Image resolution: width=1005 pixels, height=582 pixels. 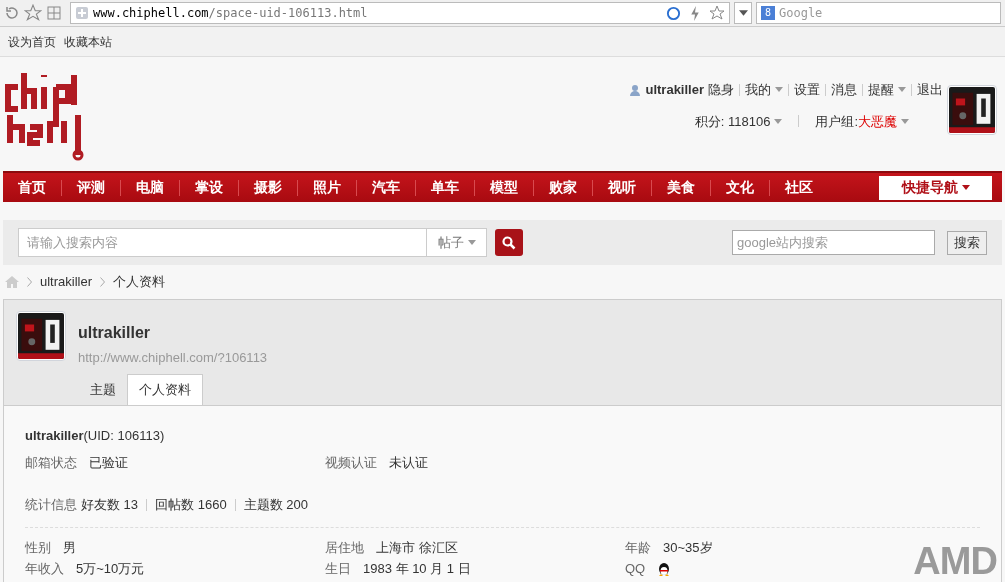 What do you see at coordinates (32, 187) in the screenshot?
I see `nav-item: 首页` at bounding box center [32, 187].